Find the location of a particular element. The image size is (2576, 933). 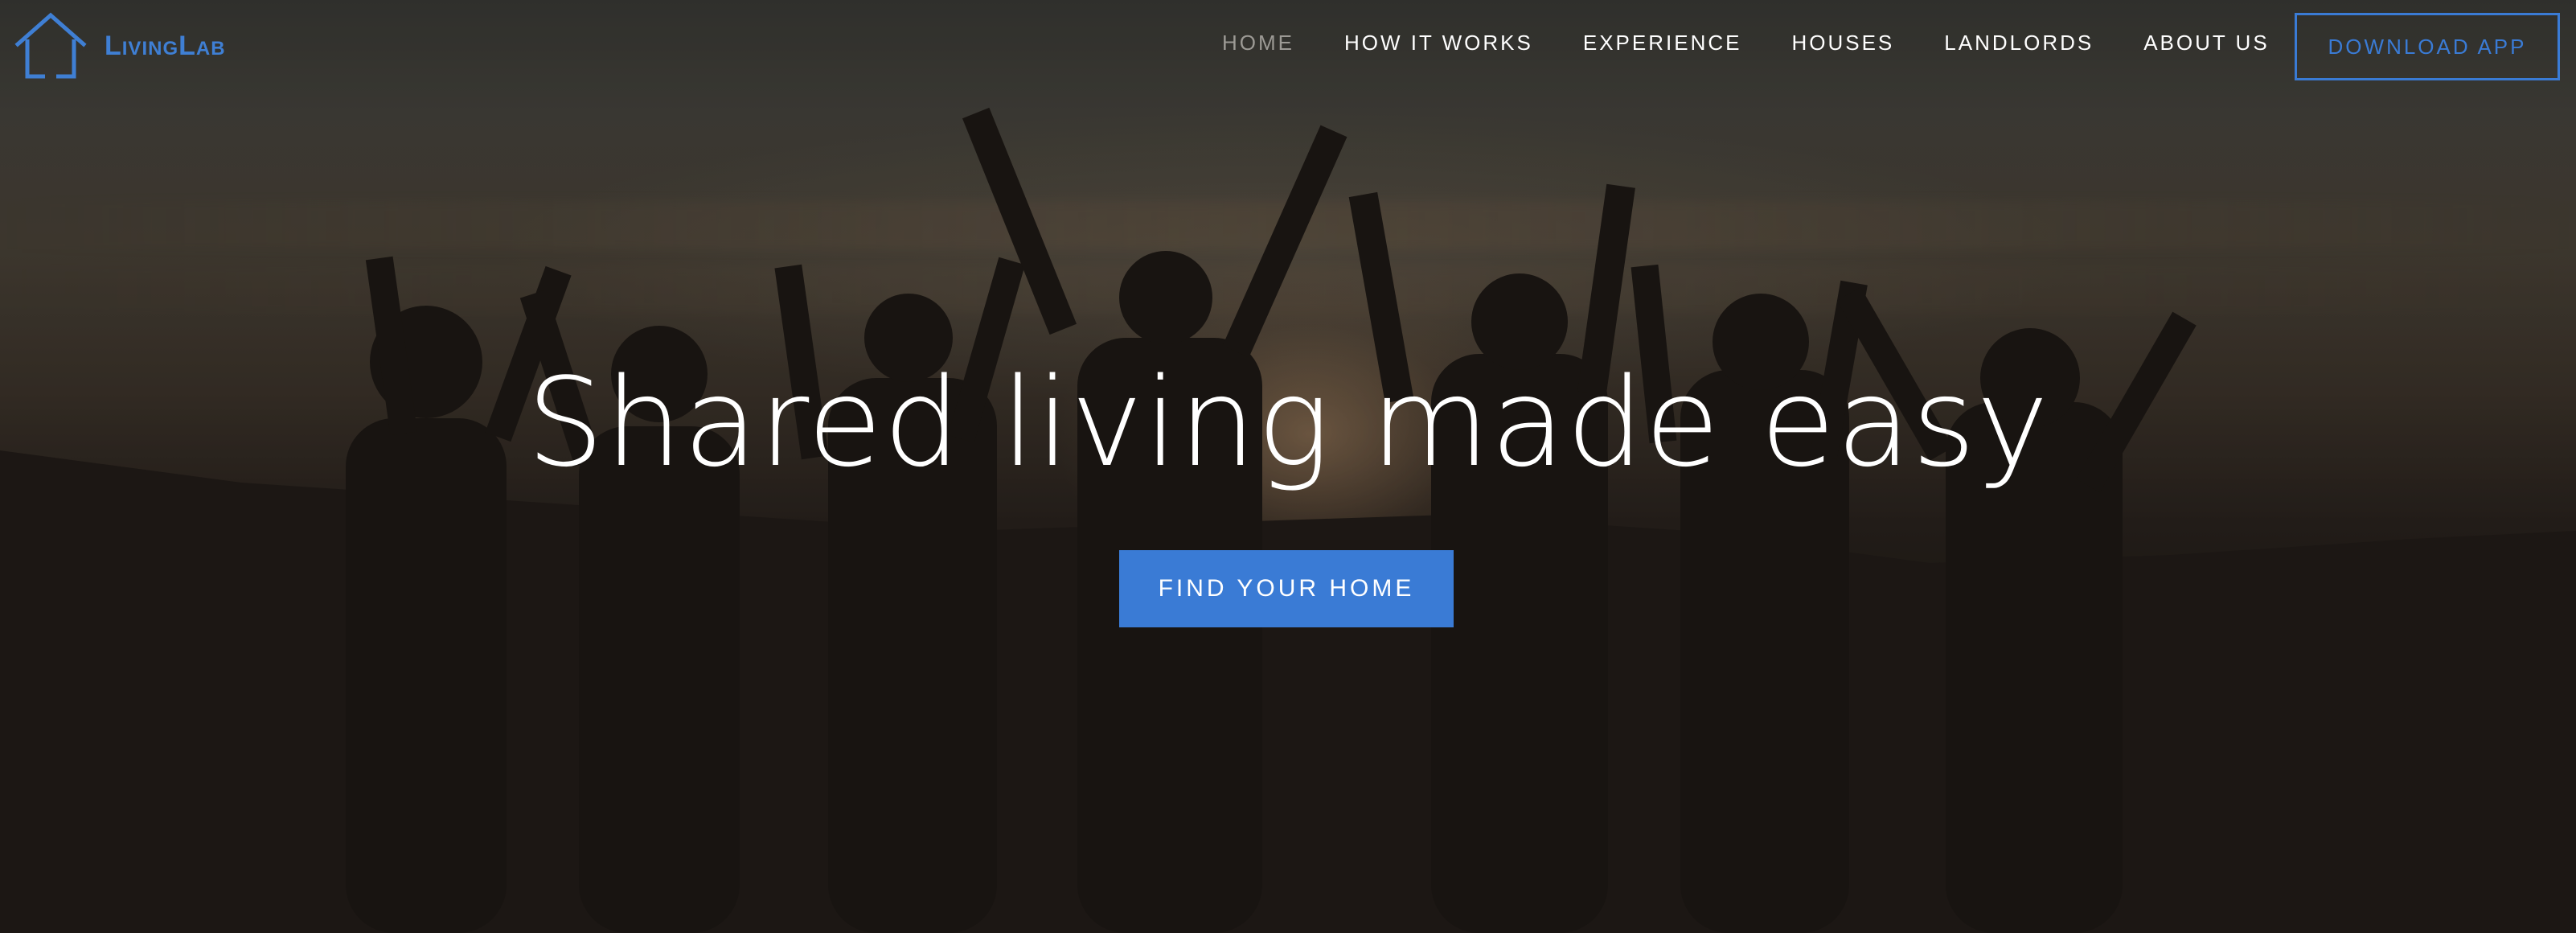

find-your-home-button: FIND YOUR HOME is located at coordinates (1286, 588).